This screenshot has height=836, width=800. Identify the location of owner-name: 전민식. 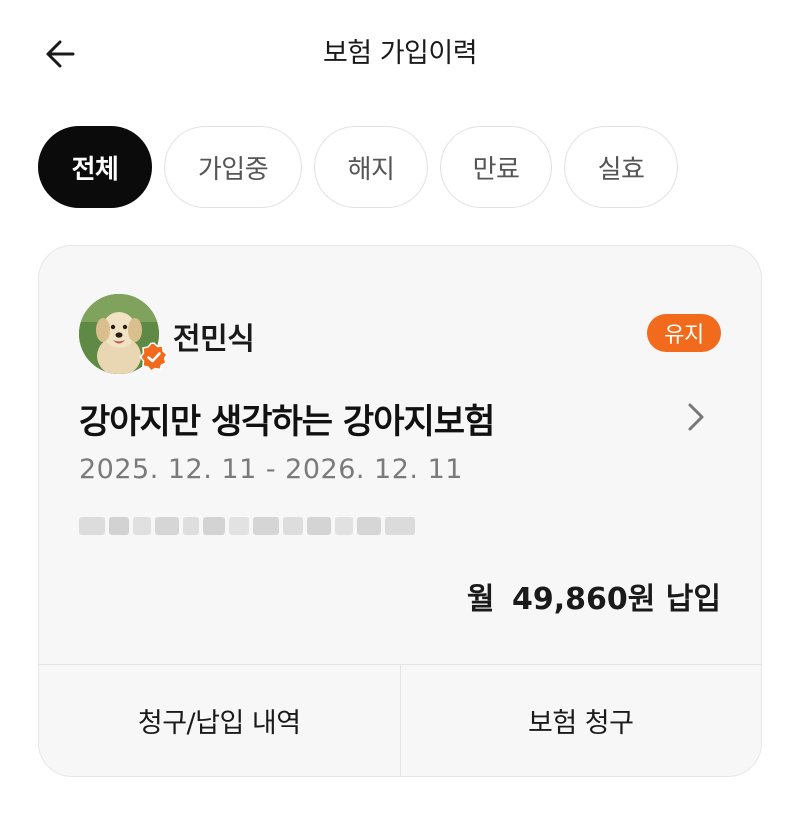
(214, 339).